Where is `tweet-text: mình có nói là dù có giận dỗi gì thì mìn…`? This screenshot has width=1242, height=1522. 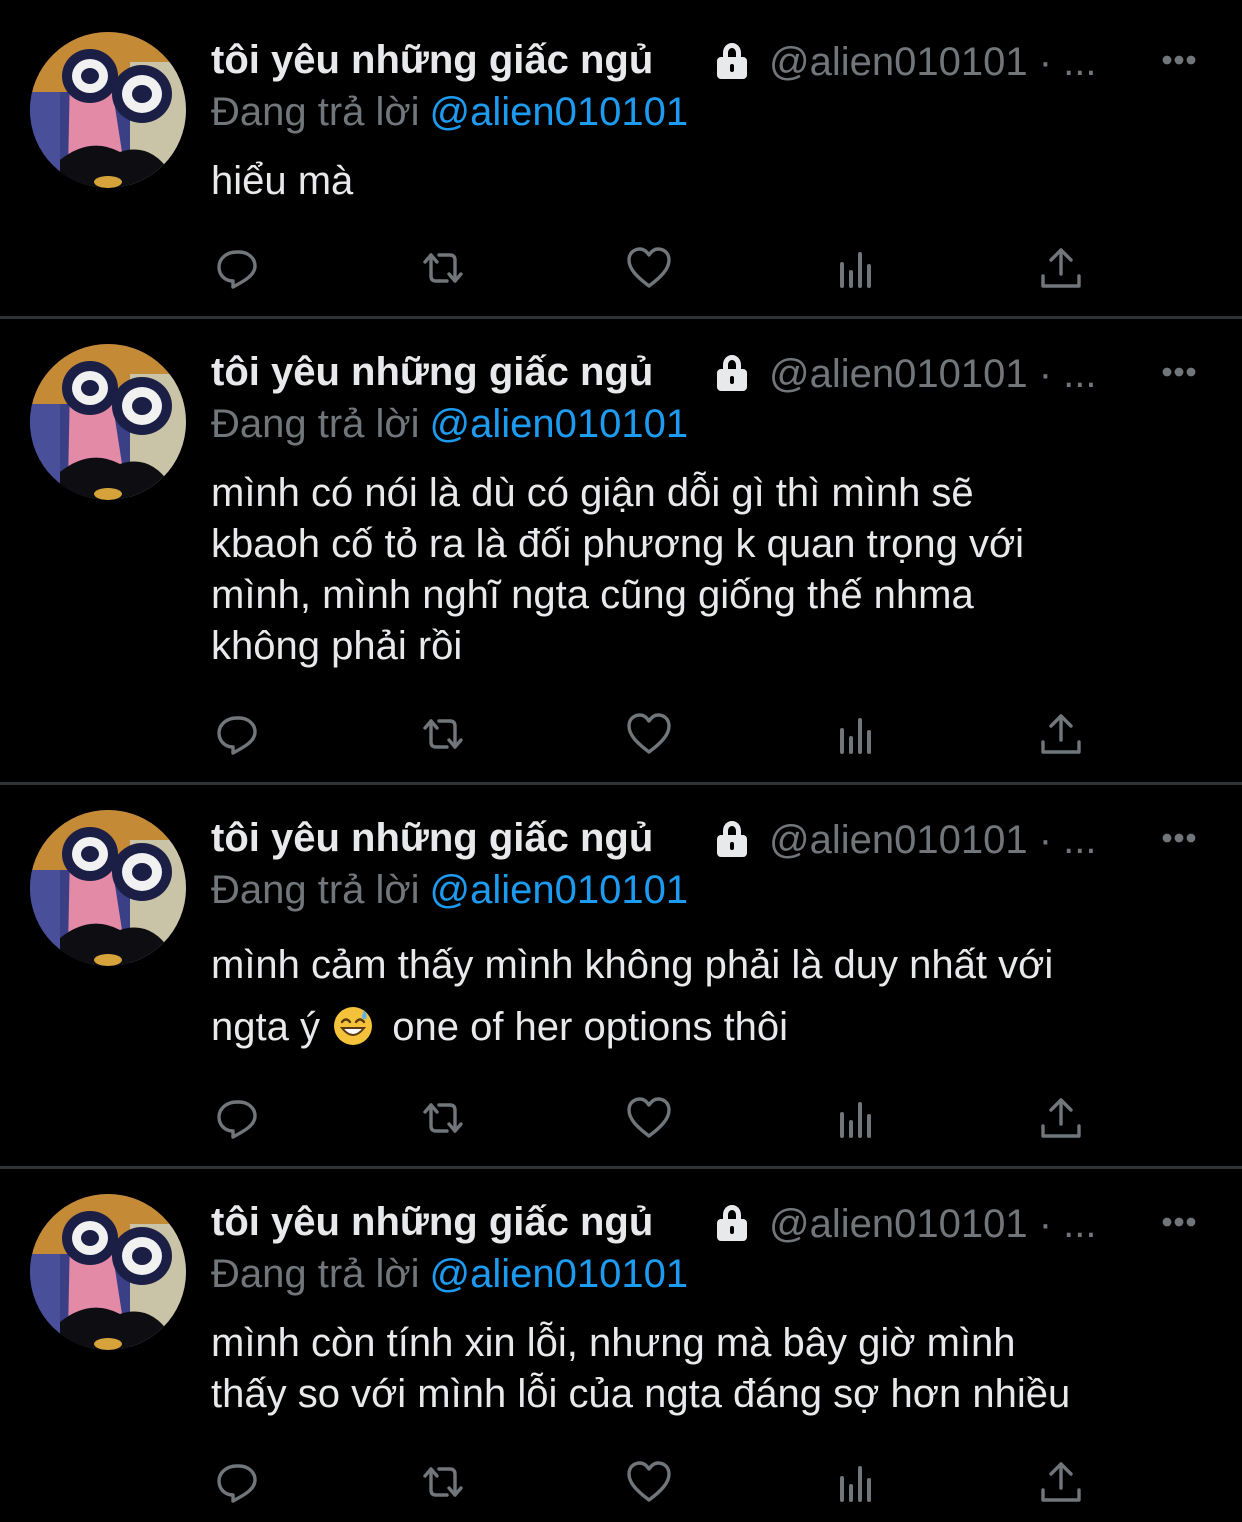
tweet-text: mình có nói là dù có giận dỗi gì thì mìn… is located at coordinates (716, 570).